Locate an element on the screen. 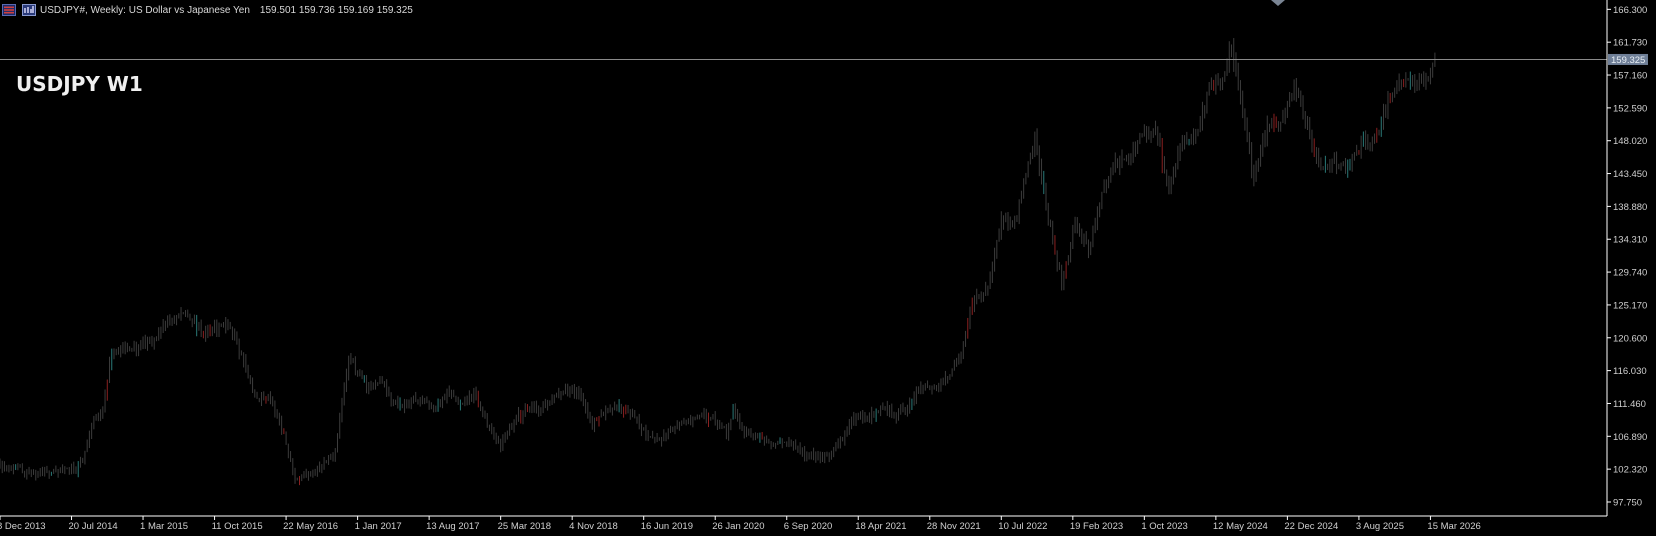  x-tick-label: 19 Feb 2023 is located at coordinates (1096, 526).